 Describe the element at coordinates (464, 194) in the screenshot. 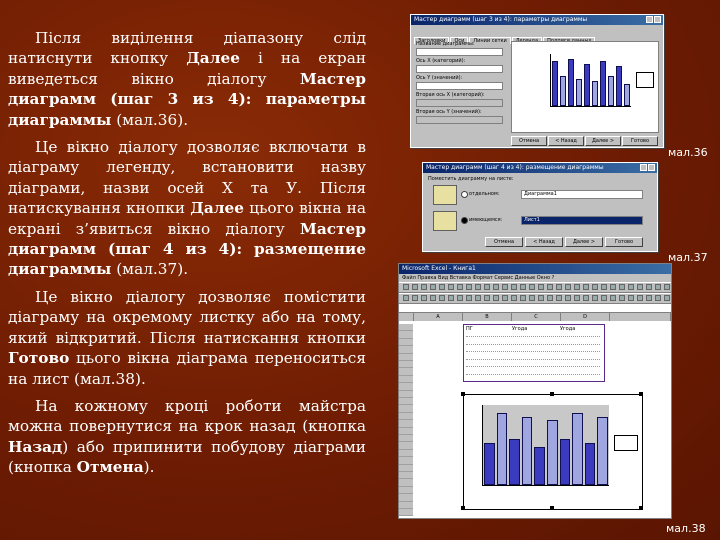

I see `new-sheet-radio` at that location.